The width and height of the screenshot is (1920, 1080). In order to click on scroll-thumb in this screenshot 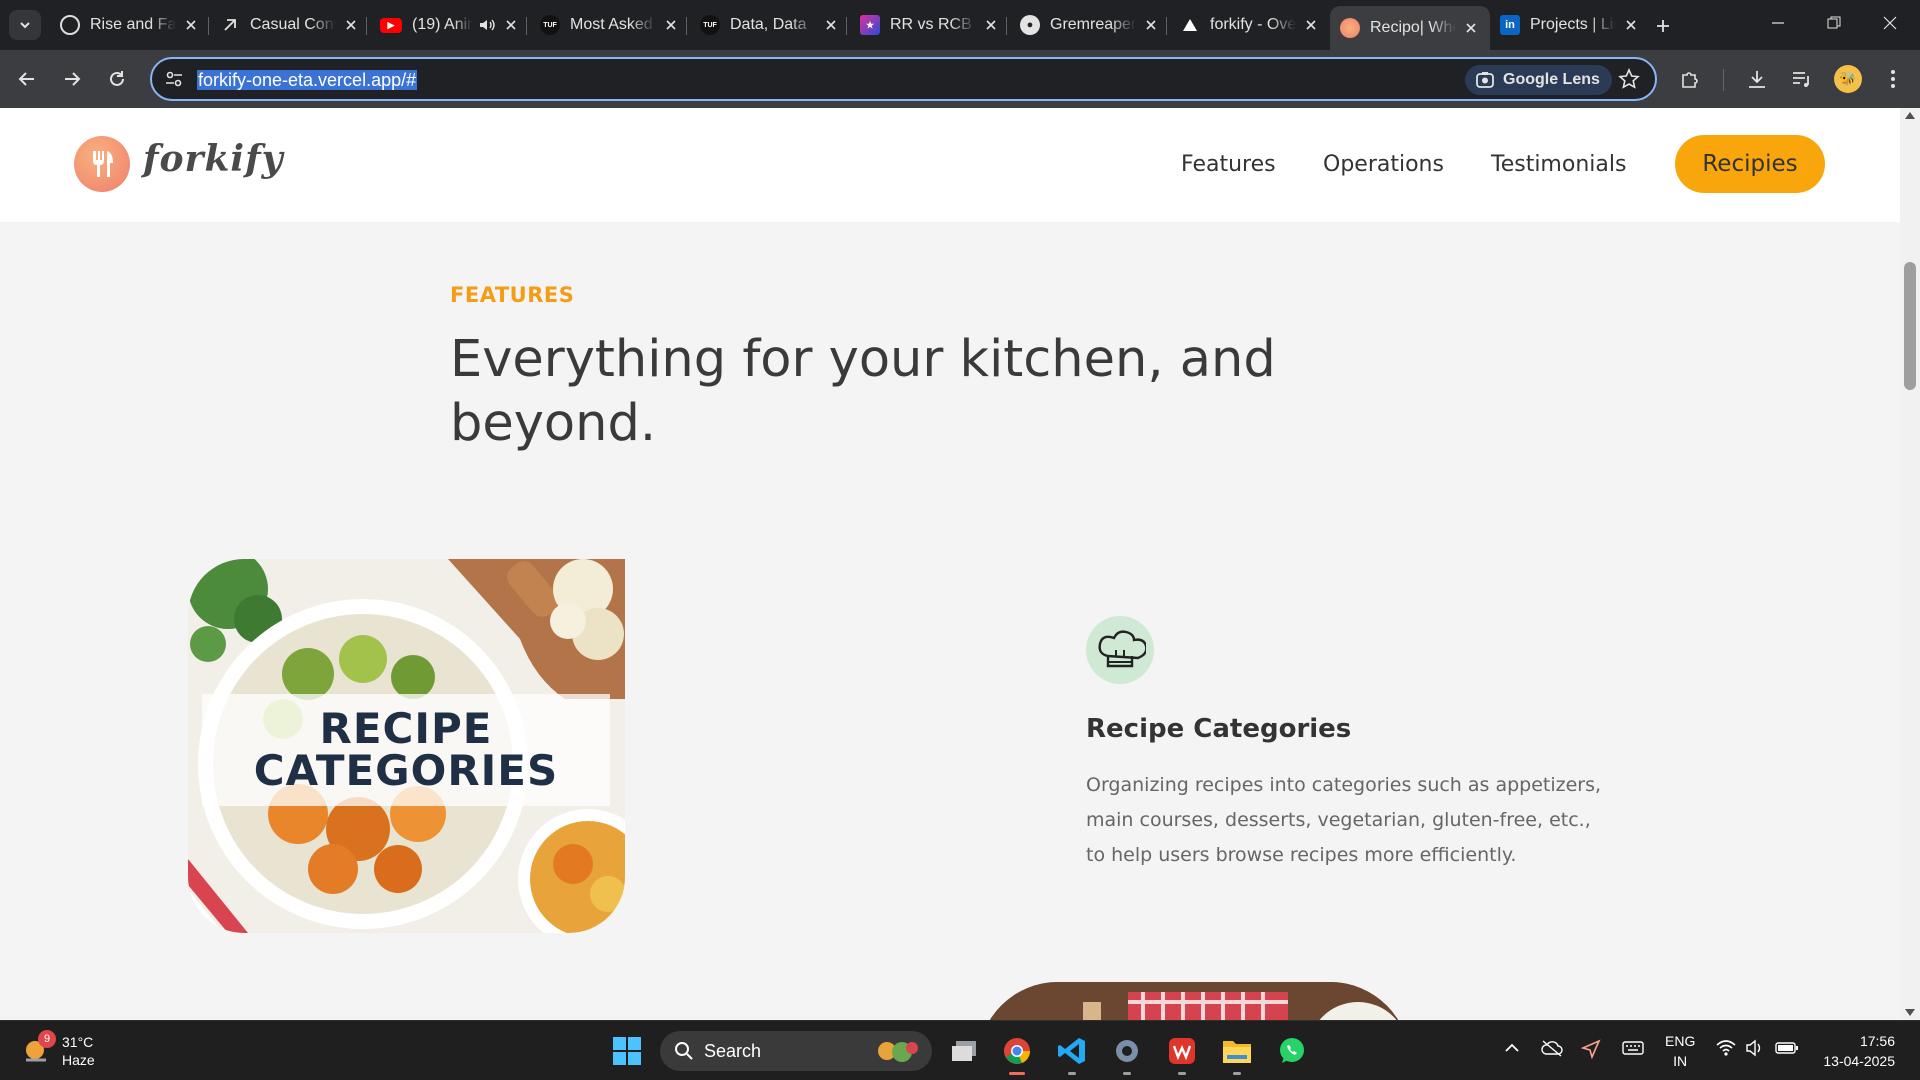, I will do `click(1910, 326)`.